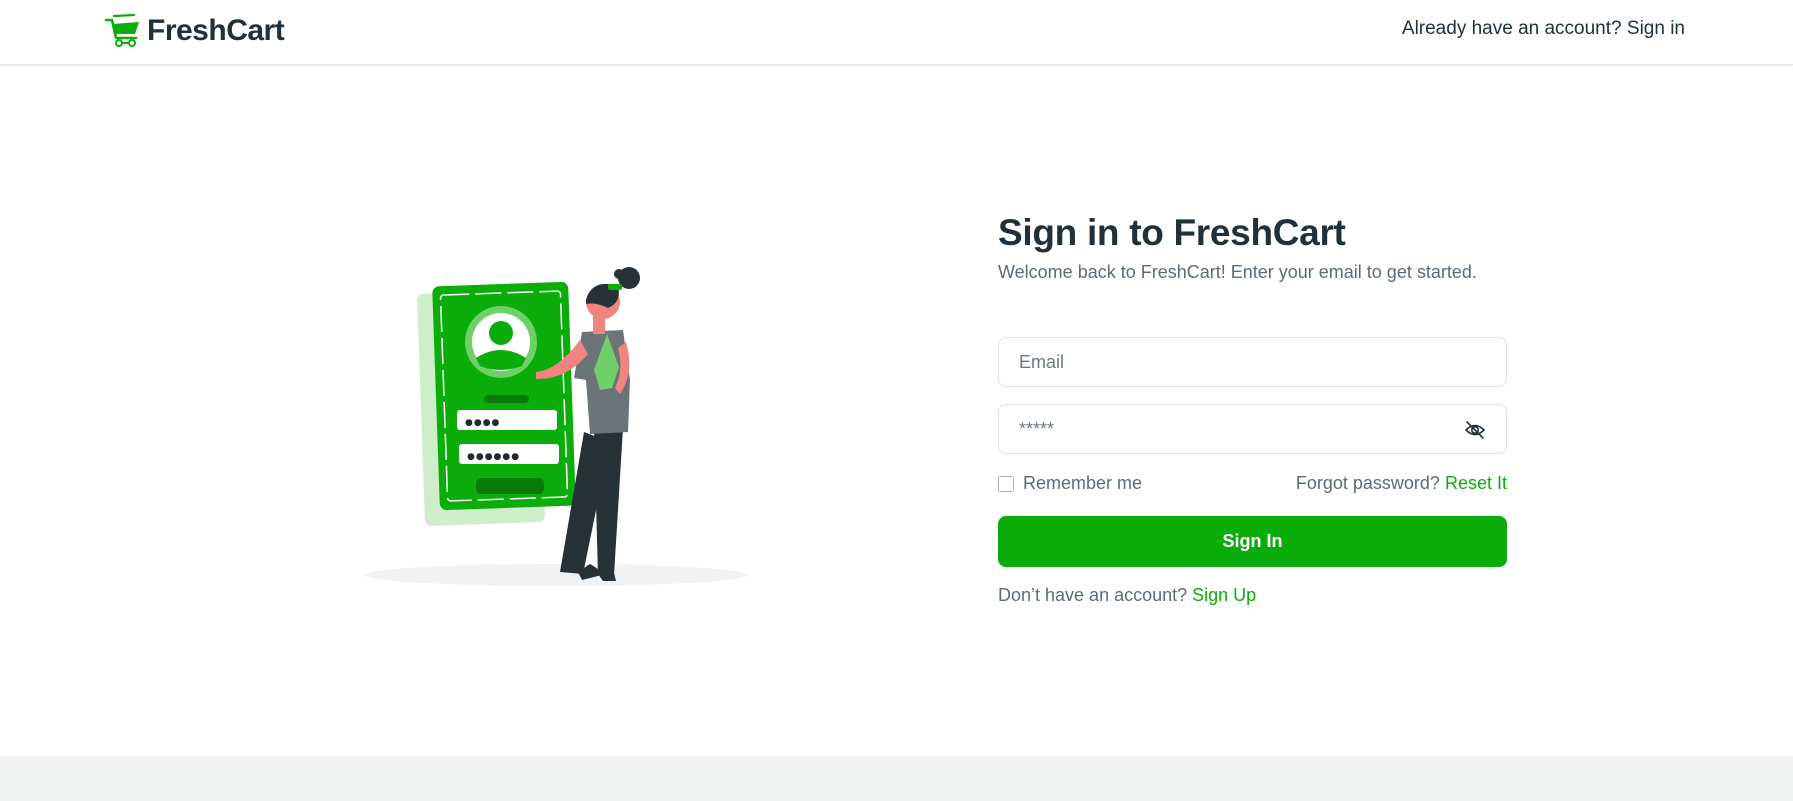 The width and height of the screenshot is (1793, 801). What do you see at coordinates (482, 423) in the screenshot?
I see `illustration-mask-short: ●●●●` at bounding box center [482, 423].